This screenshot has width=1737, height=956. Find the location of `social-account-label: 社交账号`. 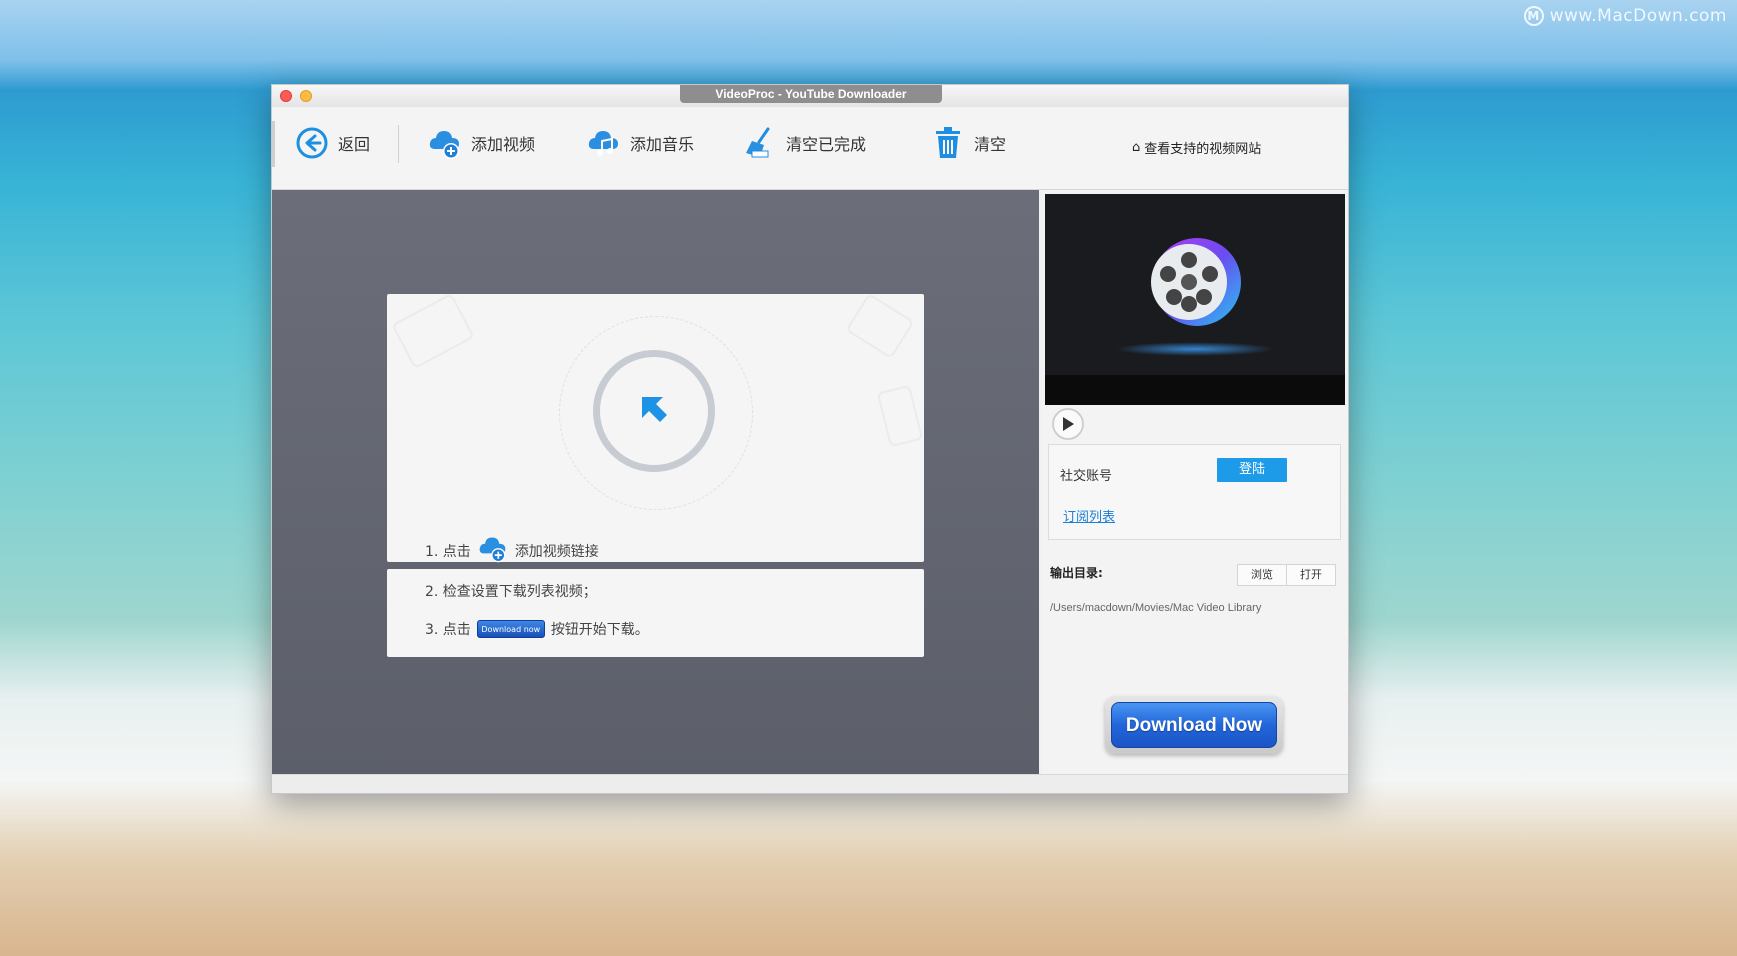

social-account-label: 社交账号 is located at coordinates (1086, 476).